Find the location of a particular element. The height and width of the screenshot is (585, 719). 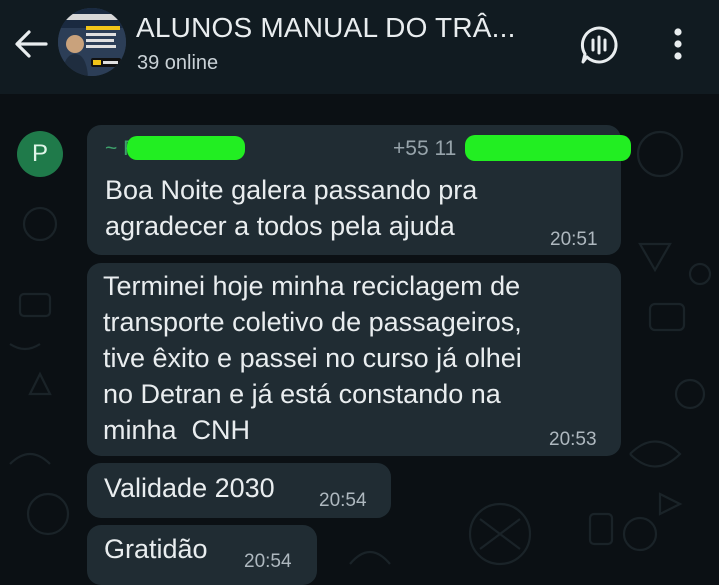

group-avatar is located at coordinates (92, 42).